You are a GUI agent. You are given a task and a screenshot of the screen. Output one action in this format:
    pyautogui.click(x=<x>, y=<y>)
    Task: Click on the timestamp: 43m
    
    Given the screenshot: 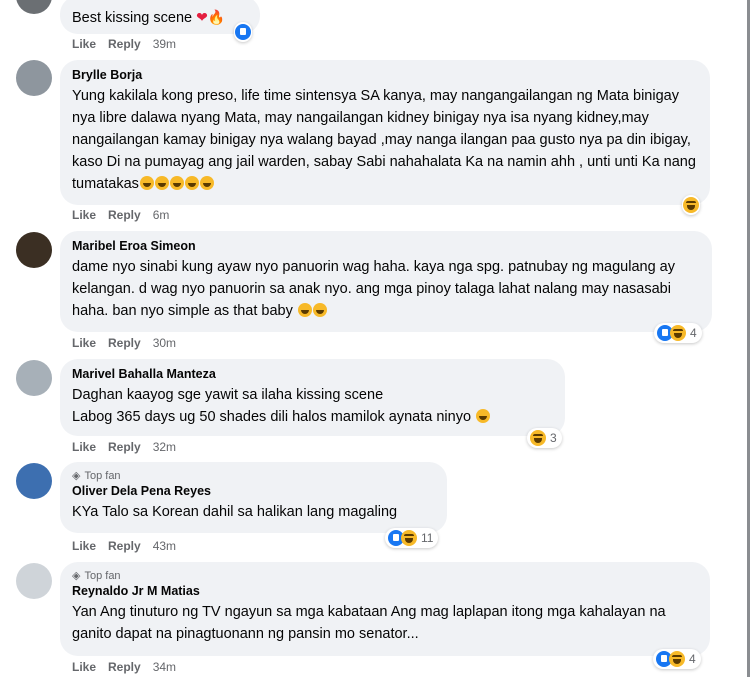 What is the action you would take?
    pyautogui.click(x=164, y=546)
    